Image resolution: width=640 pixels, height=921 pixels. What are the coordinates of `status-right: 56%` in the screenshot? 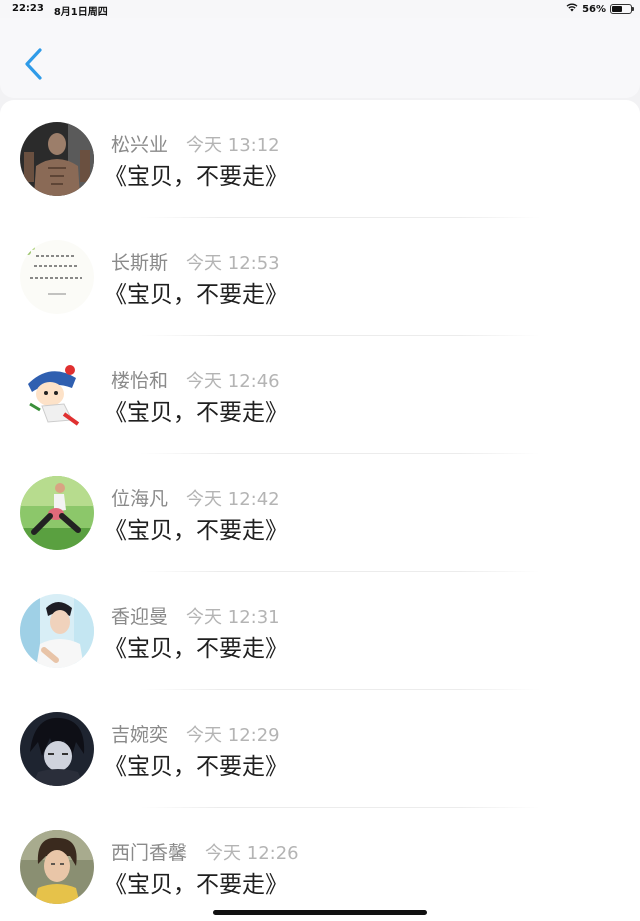 It's located at (600, 9).